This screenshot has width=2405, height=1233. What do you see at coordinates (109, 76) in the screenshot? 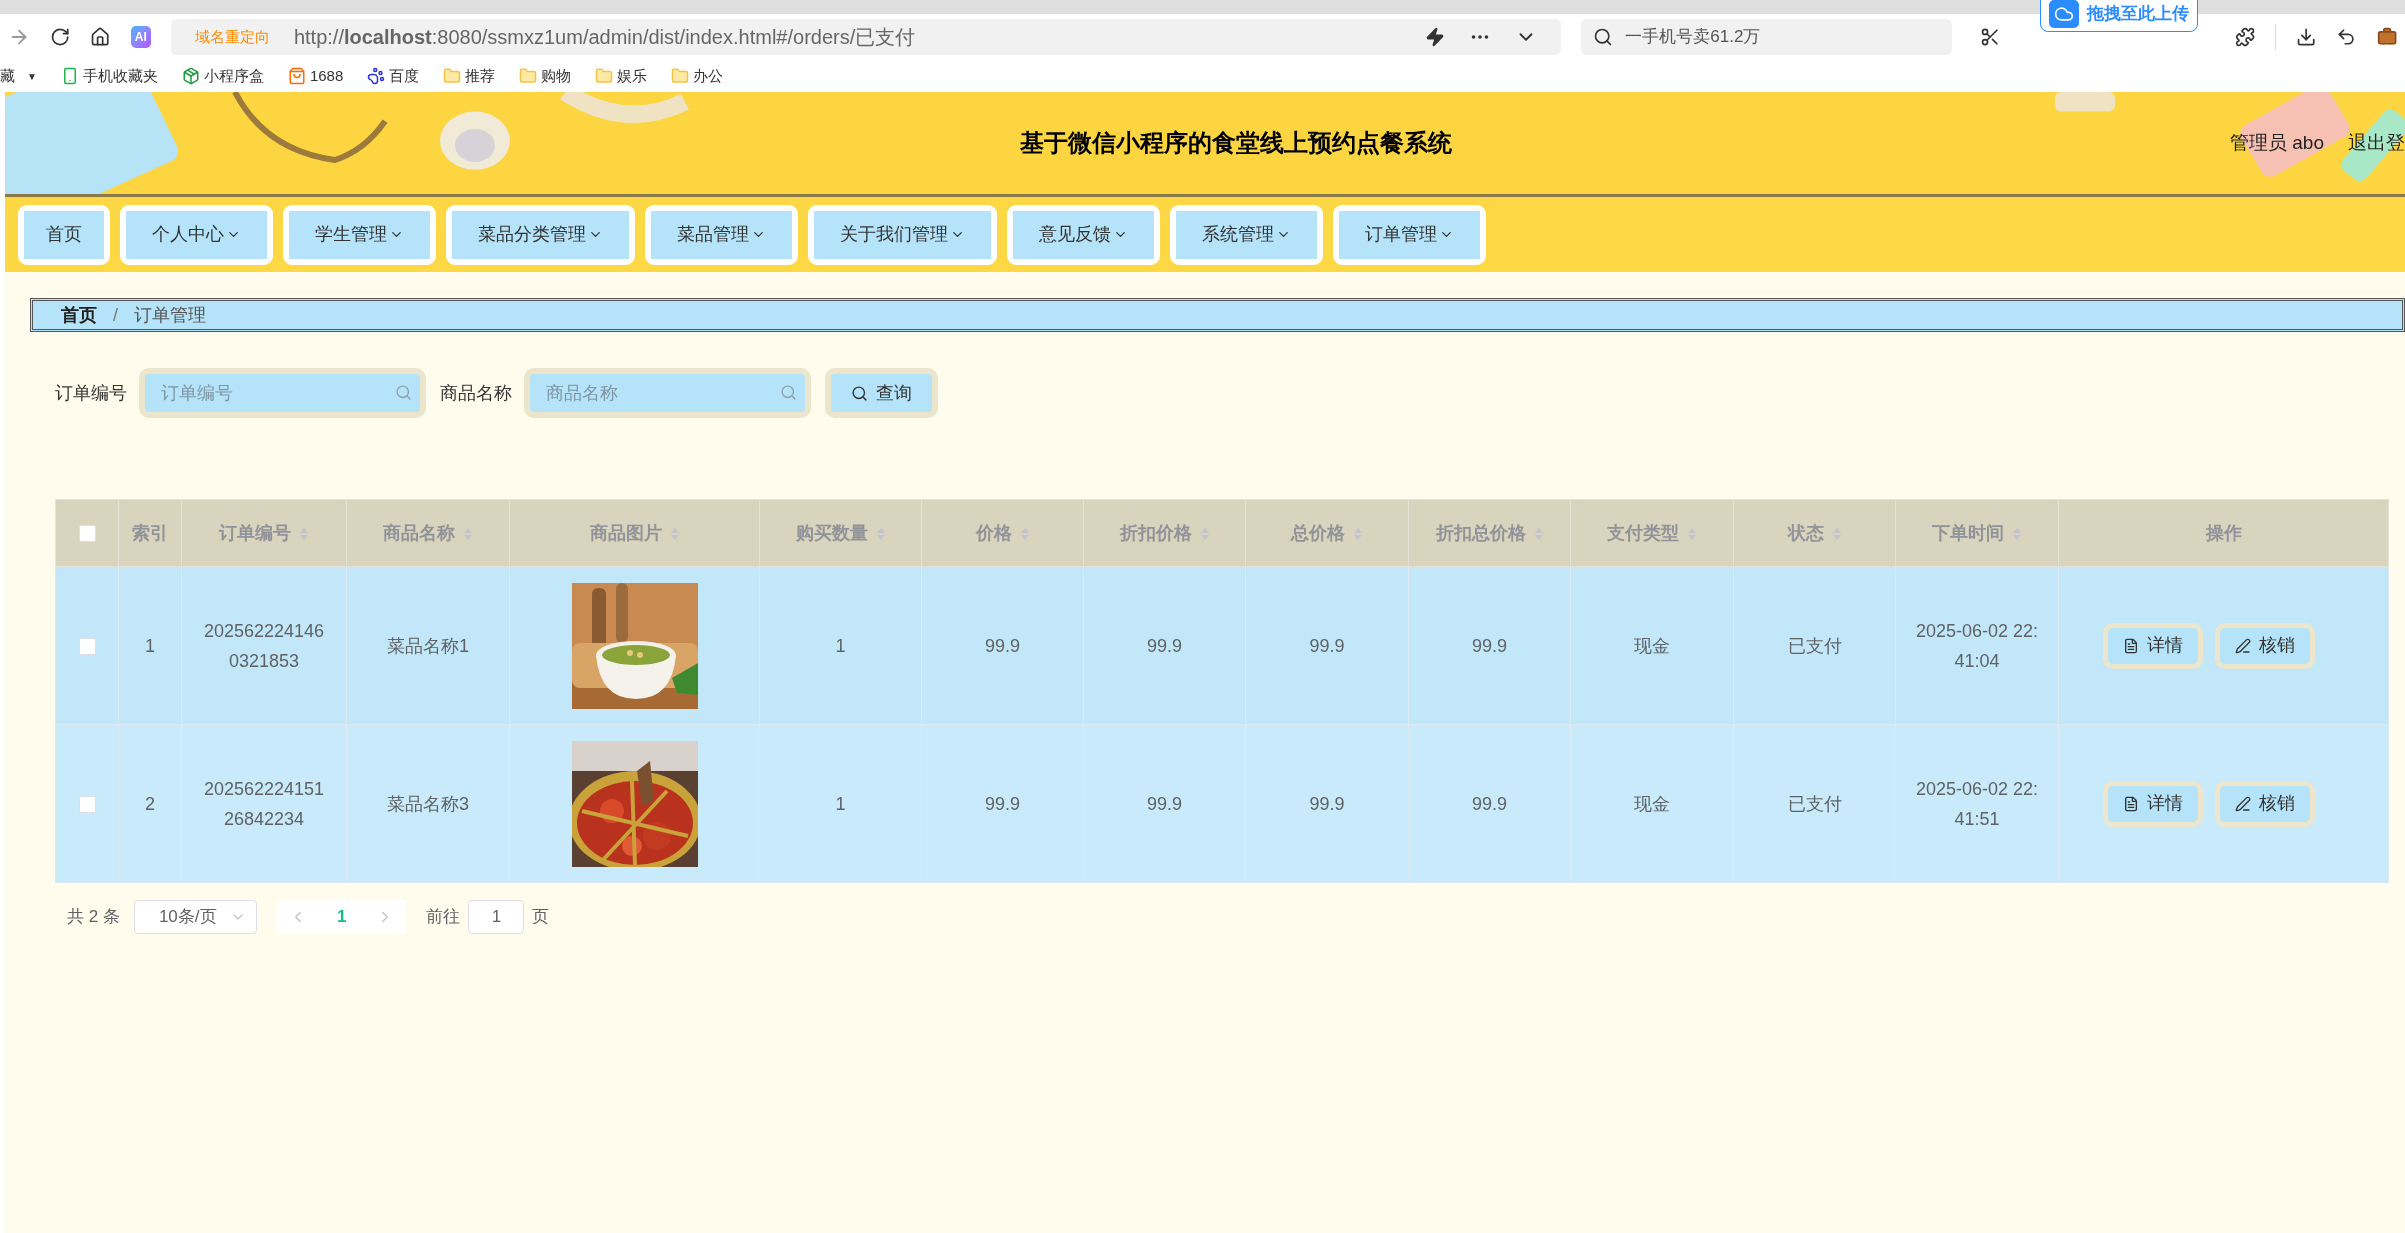
I see `bookmark-item: 手机收藏夹` at bounding box center [109, 76].